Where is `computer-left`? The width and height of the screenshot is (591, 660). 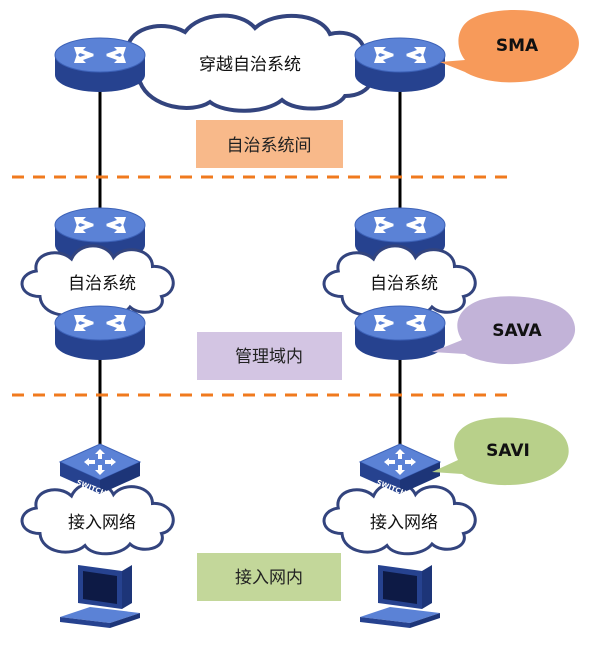 computer-left is located at coordinates (100, 596).